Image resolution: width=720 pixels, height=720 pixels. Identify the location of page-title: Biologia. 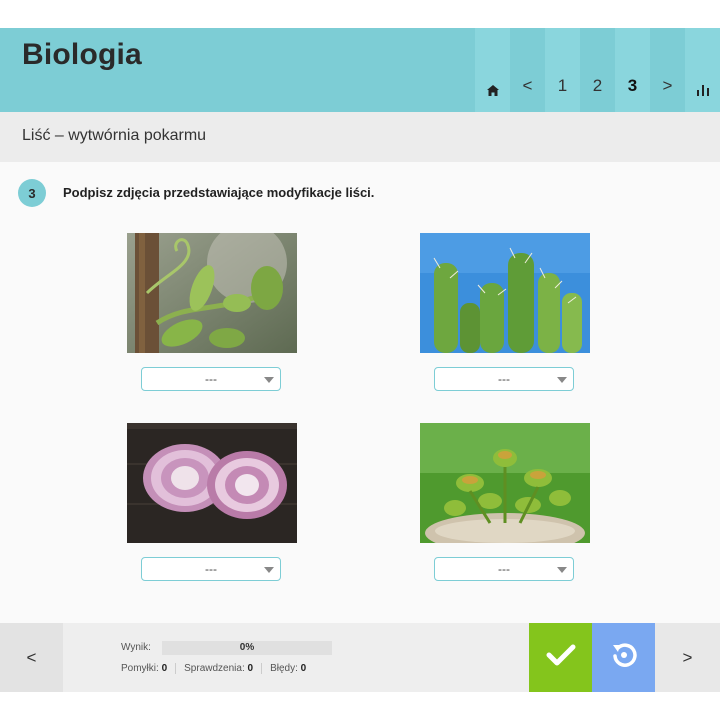
(82, 54).